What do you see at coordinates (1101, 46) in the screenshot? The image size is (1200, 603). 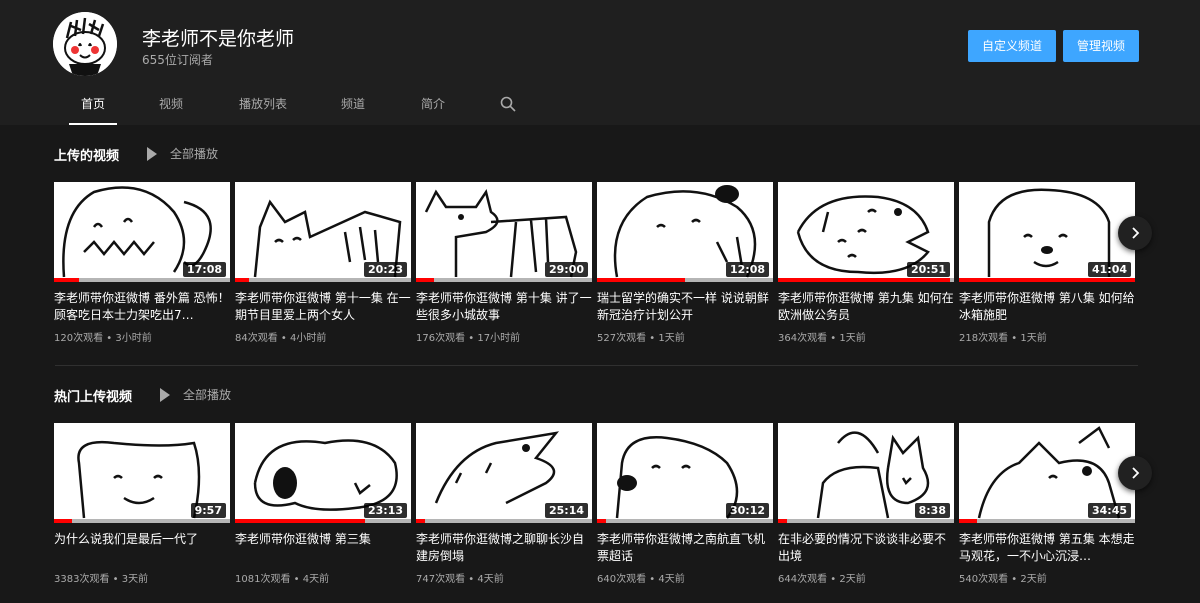 I see `manage-videos-button: 管理视频` at bounding box center [1101, 46].